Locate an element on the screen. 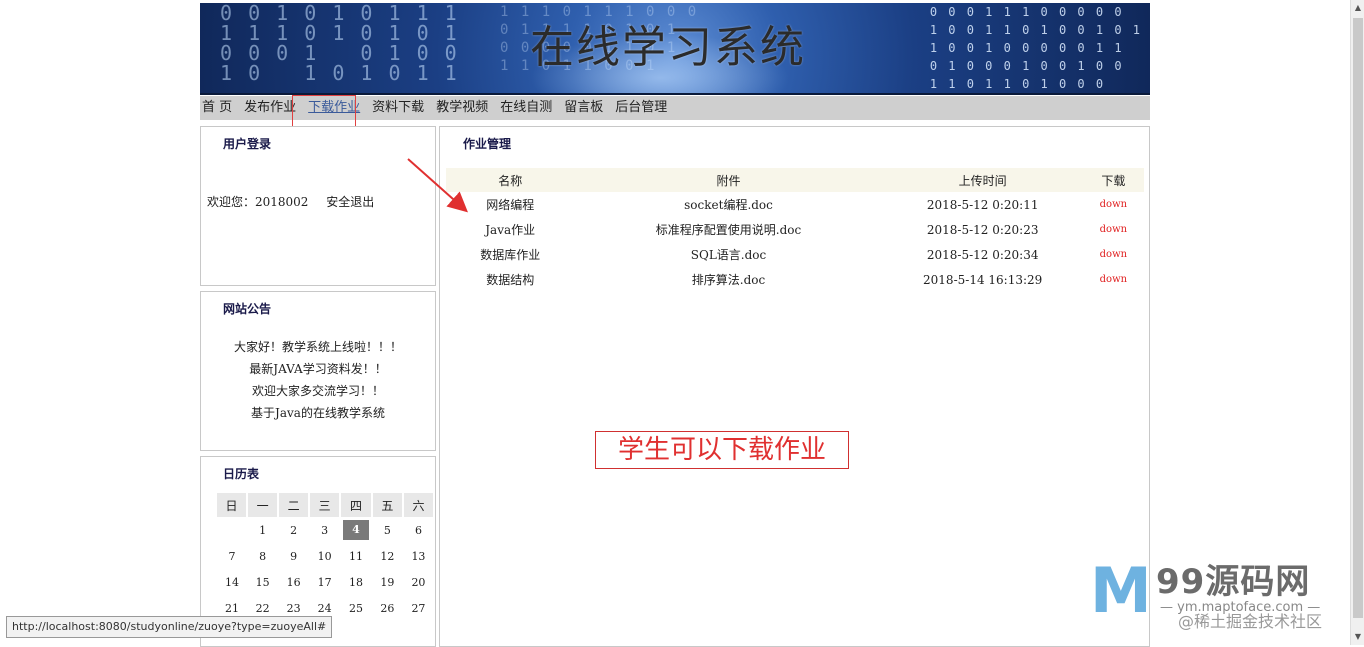 The width and height of the screenshot is (1364, 647). scrollbar-thumb is located at coordinates (1358, 318).